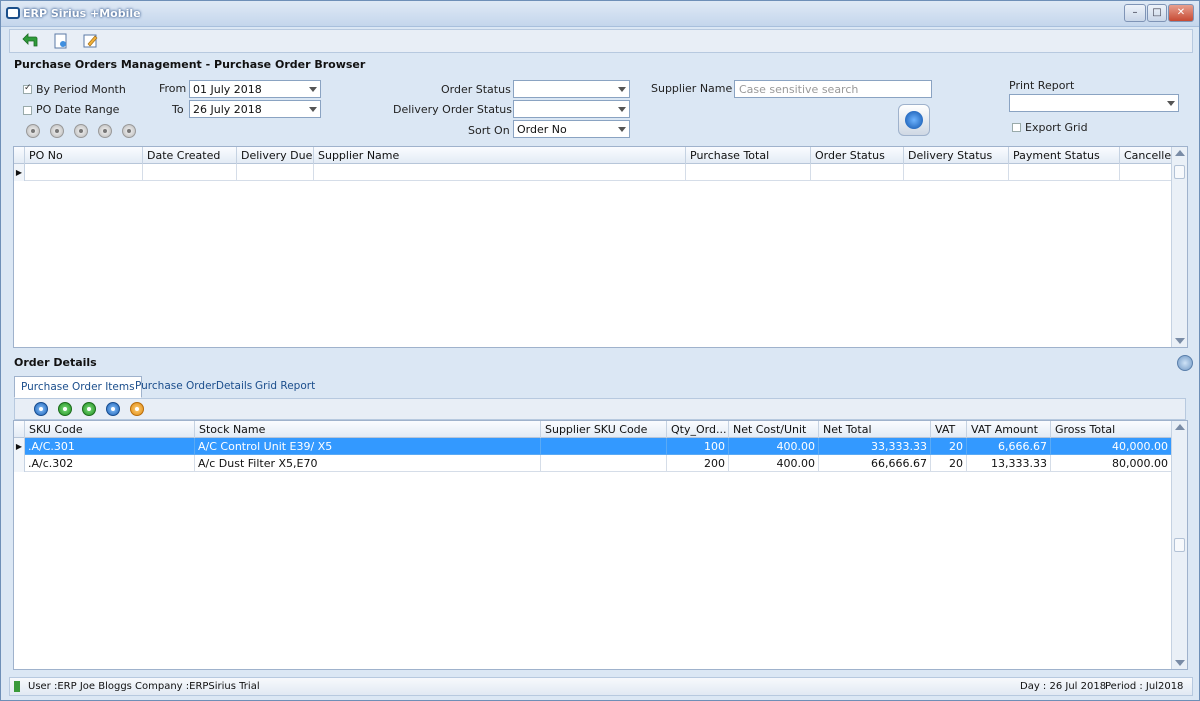 The image size is (1200, 701). Describe the element at coordinates (833, 89) in the screenshot. I see `supplier-name-search-input: Case sensitive search` at that location.